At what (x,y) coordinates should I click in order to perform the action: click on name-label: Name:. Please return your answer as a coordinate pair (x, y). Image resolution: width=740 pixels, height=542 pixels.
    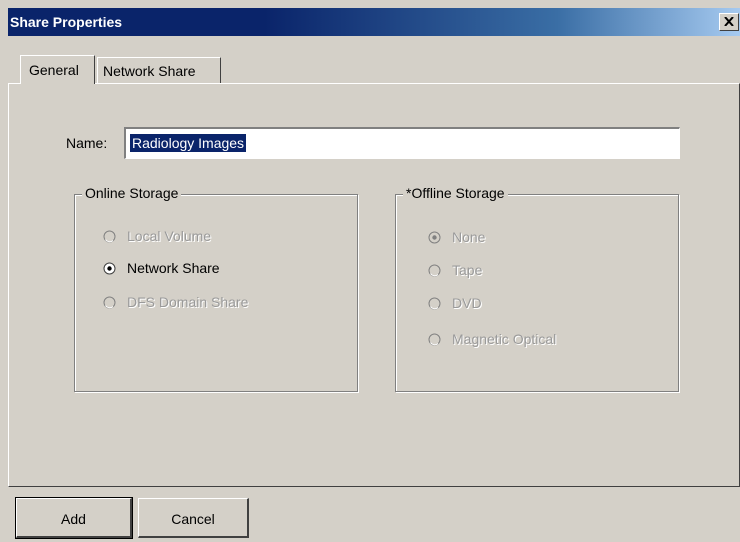
    Looking at the image, I should click on (87, 143).